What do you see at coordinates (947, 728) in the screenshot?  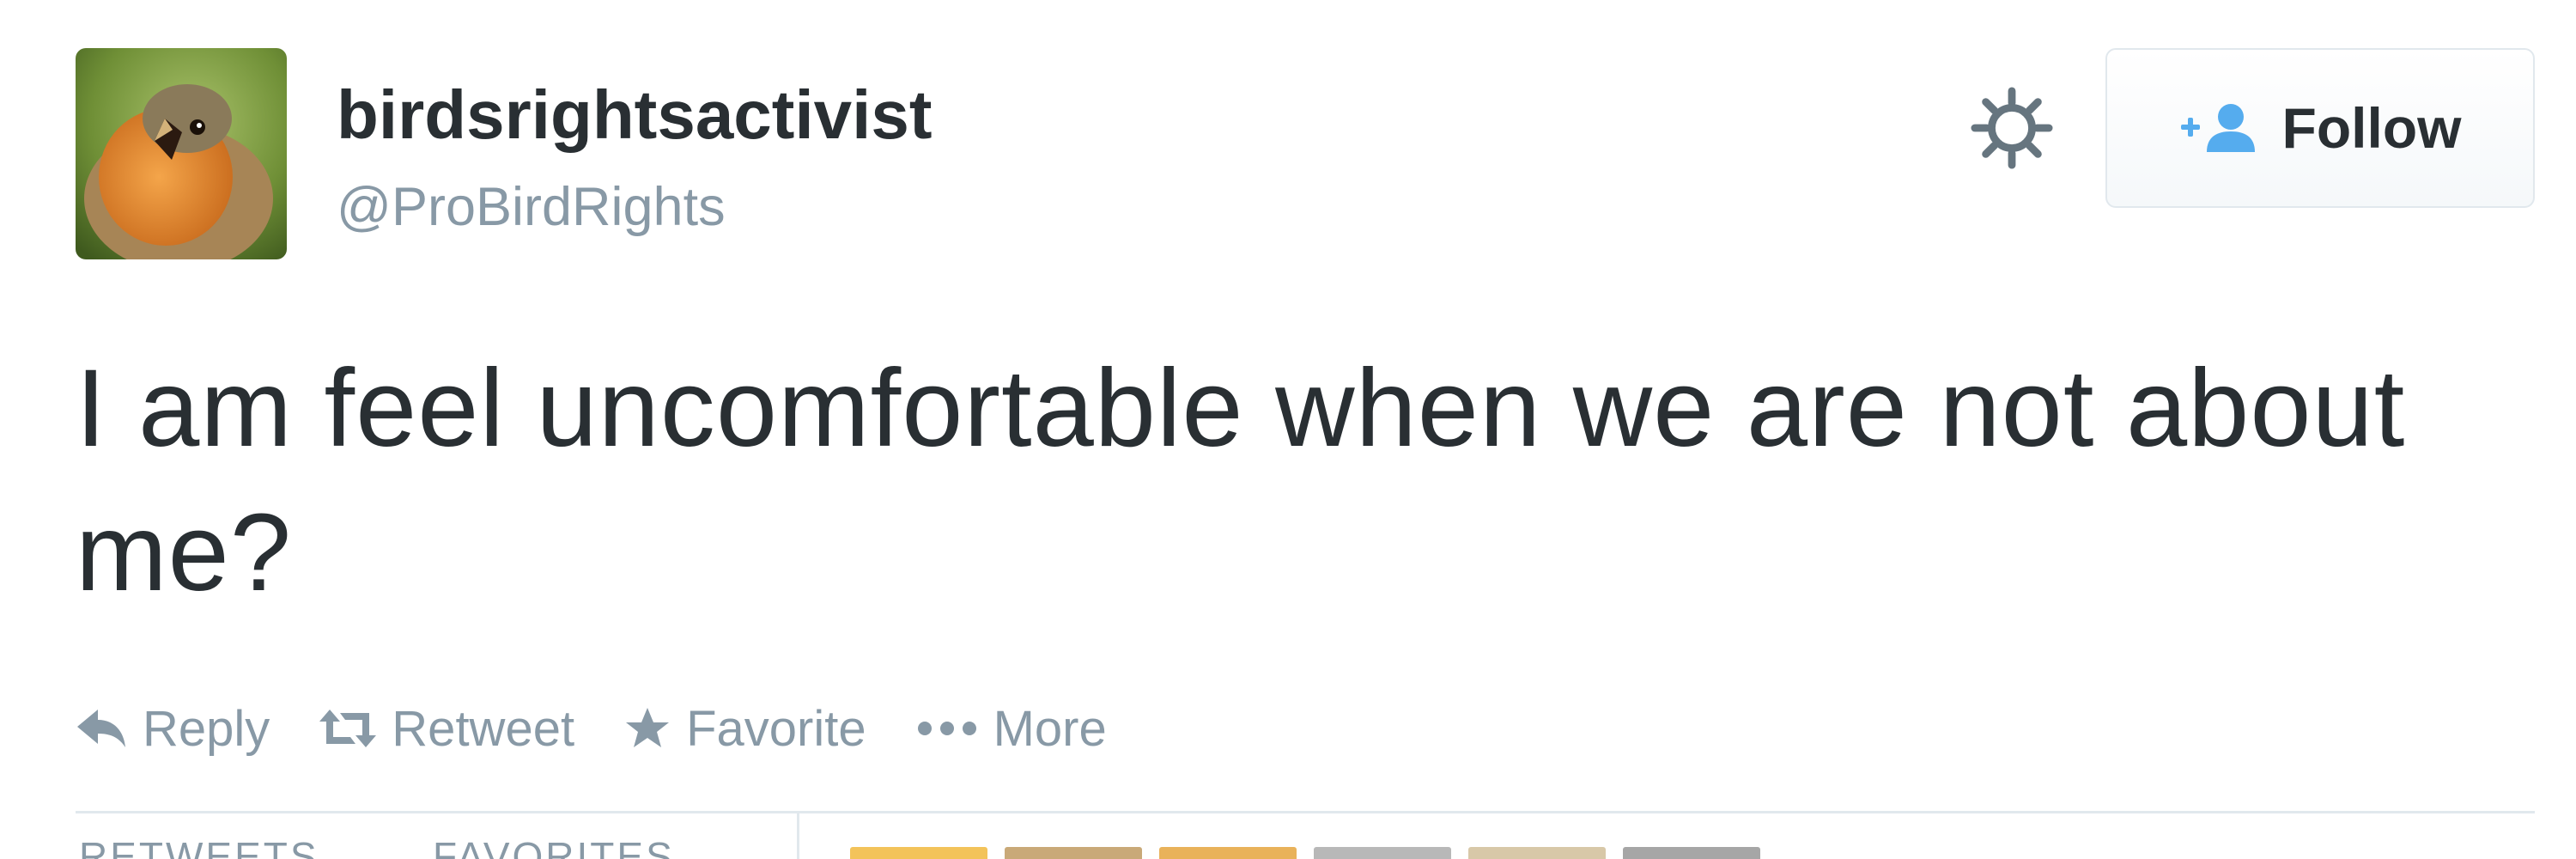 I see `more-dots-icon` at bounding box center [947, 728].